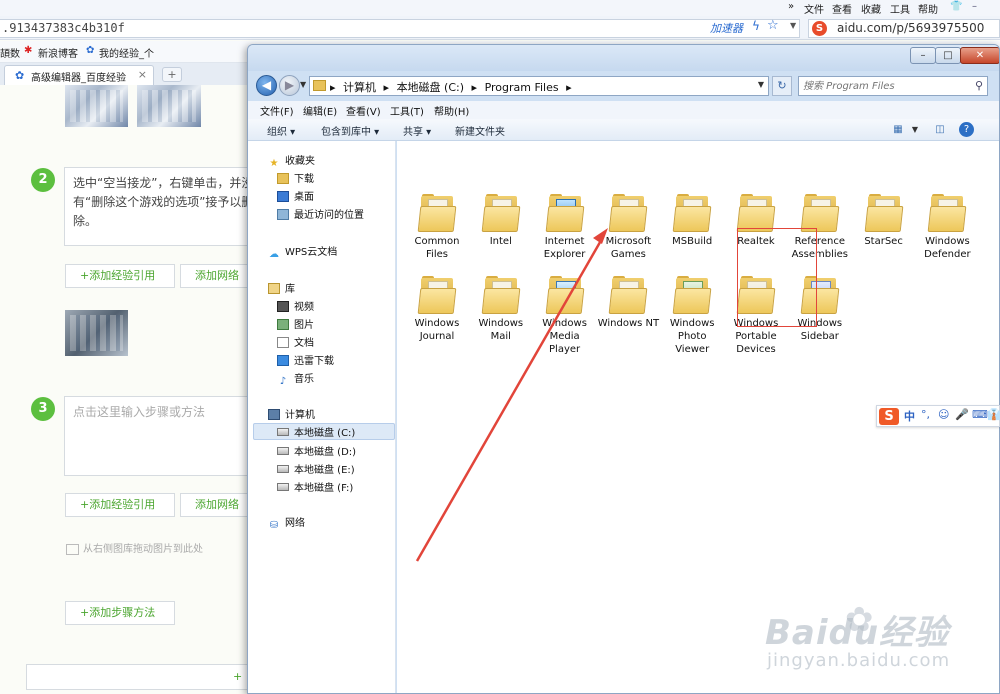 The width and height of the screenshot is (1000, 694). I want to click on search-field: ⚲, so click(893, 86).